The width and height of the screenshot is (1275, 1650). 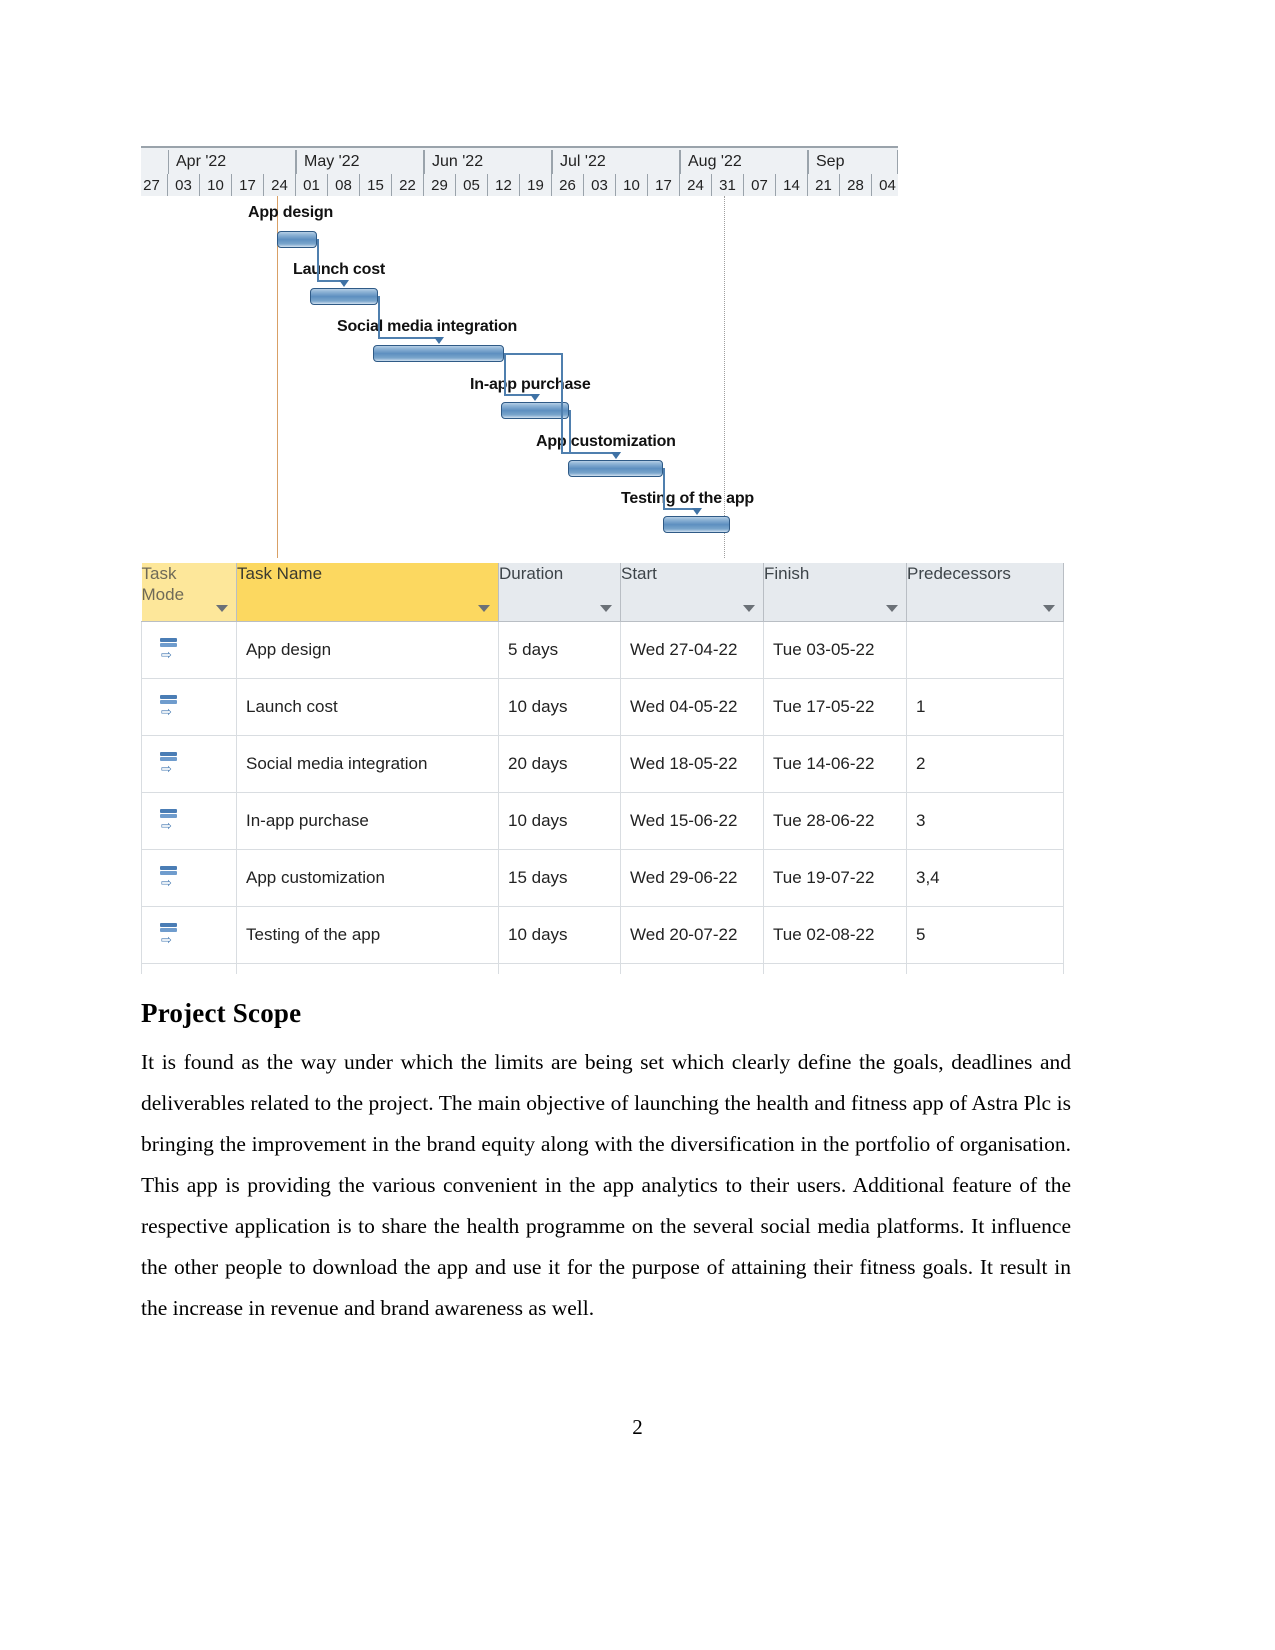 I want to click on column-header-label: Start, so click(x=639, y=573).